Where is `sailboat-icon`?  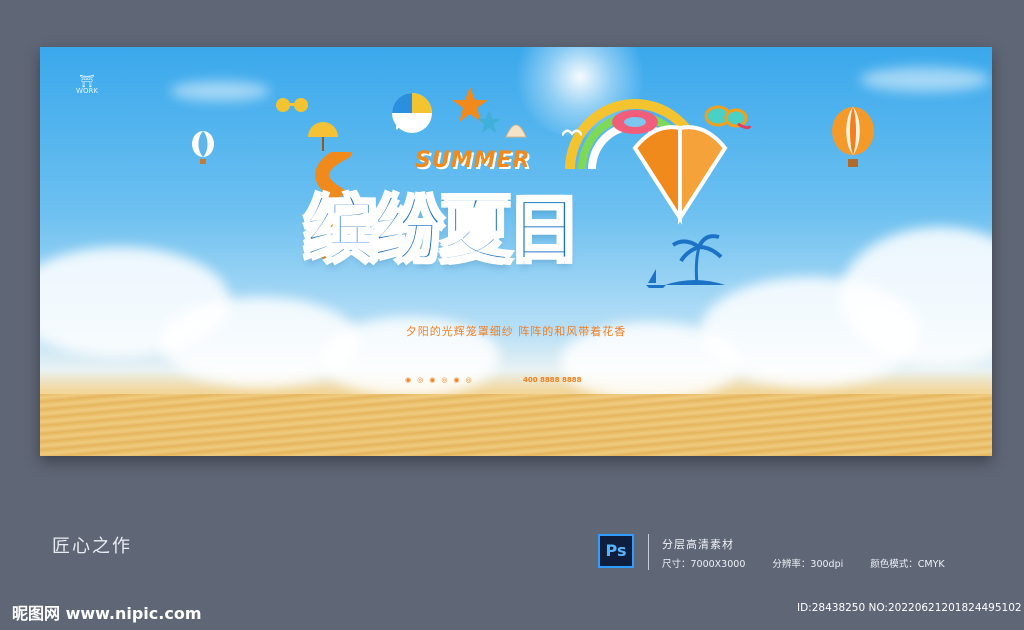
sailboat-icon is located at coordinates (656, 278).